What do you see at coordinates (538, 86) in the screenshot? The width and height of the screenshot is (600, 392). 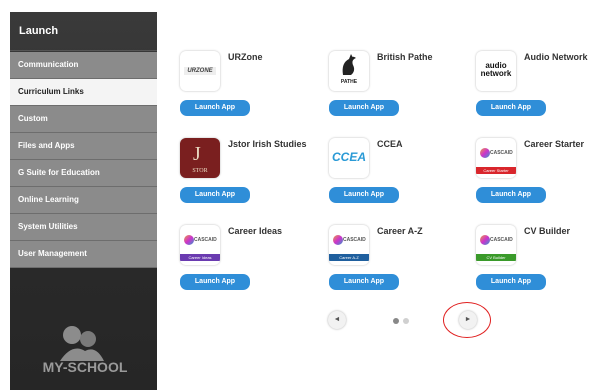 I see `app-card-audio-network: audio network Audio Network Launch App` at bounding box center [538, 86].